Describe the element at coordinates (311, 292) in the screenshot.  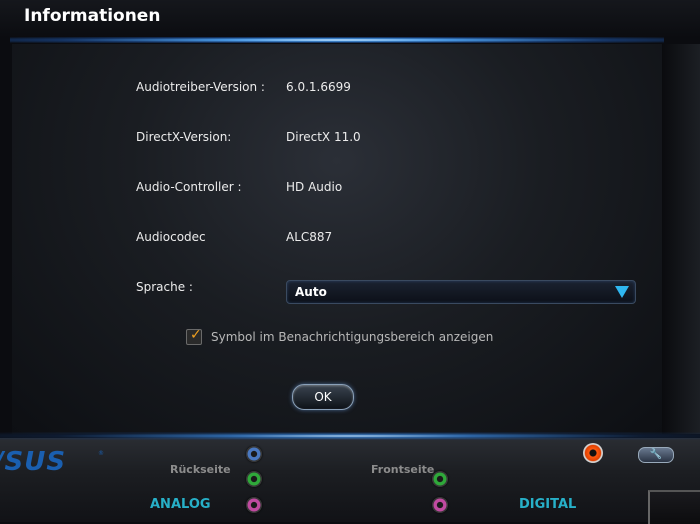
I see `language-select-value: Auto` at that location.